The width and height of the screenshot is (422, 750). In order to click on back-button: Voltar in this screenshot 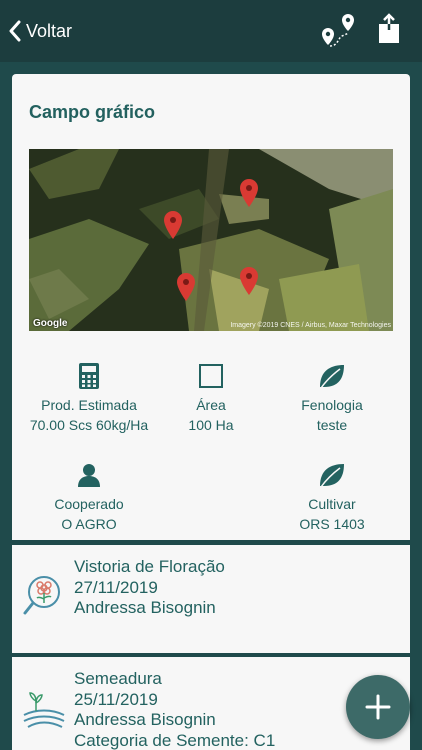, I will do `click(40, 31)`.